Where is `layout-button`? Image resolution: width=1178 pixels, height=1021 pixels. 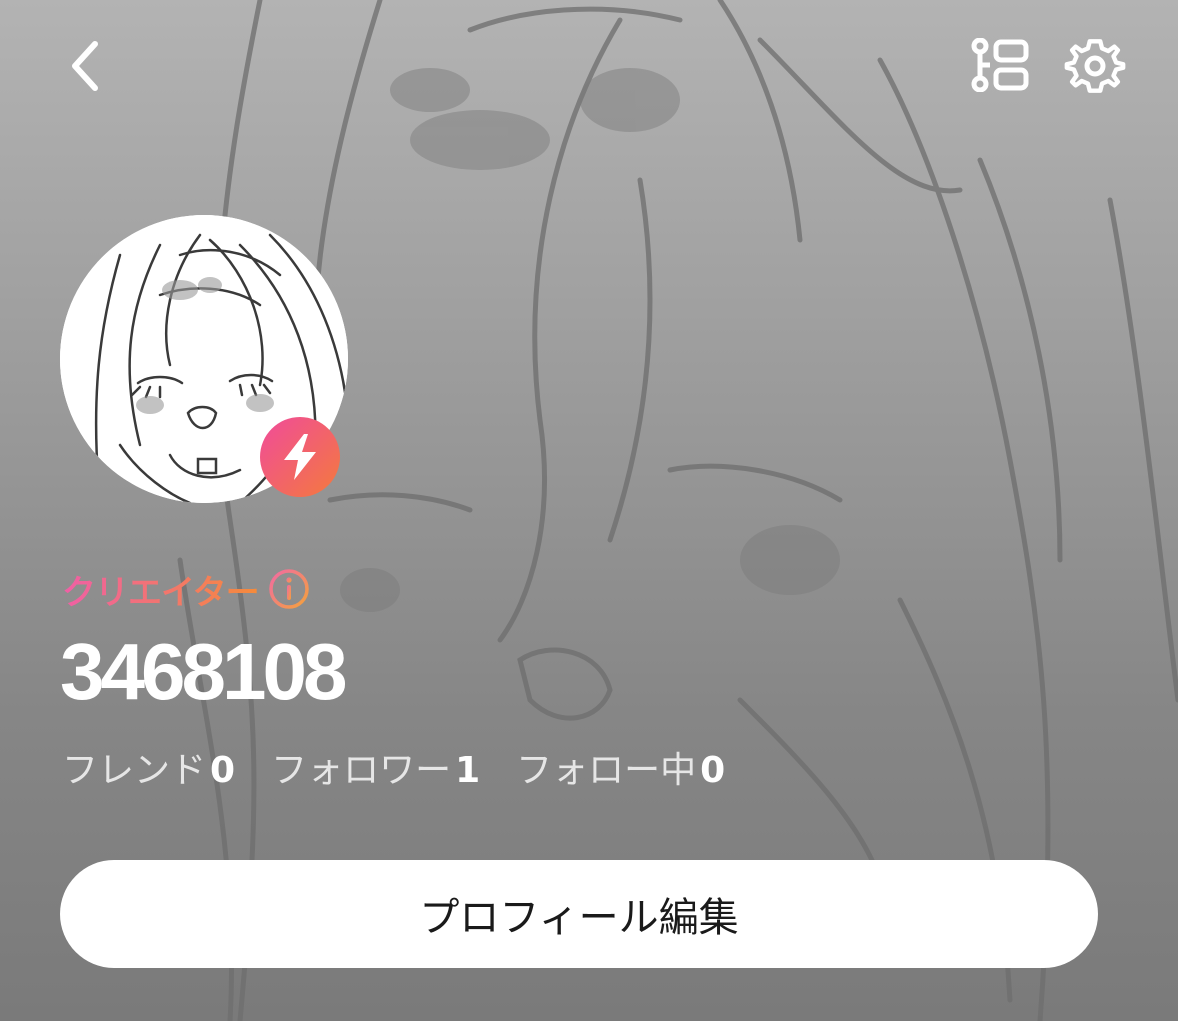
layout-button is located at coordinates (1000, 65).